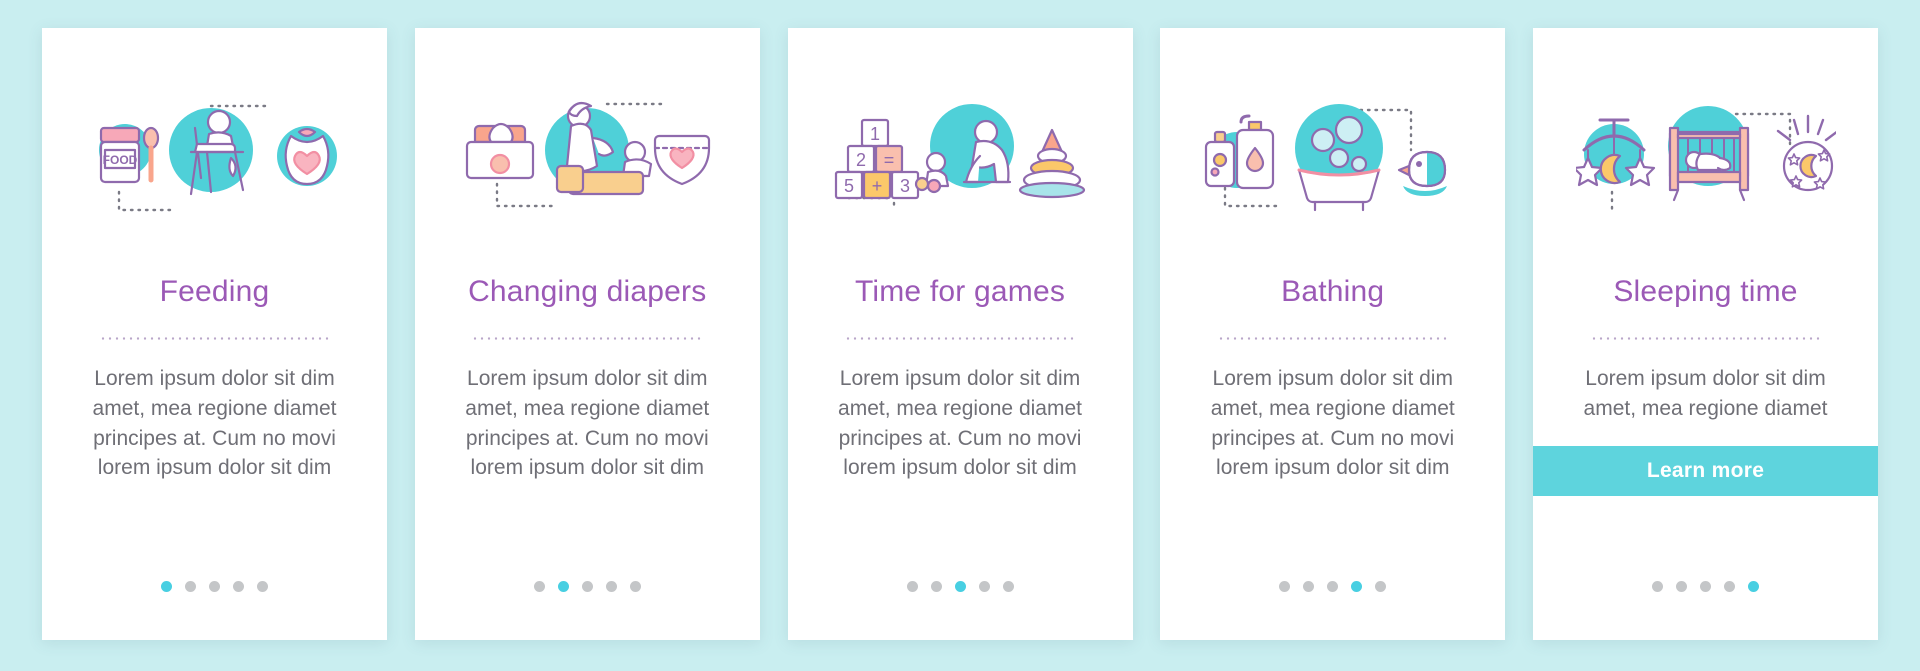 The height and width of the screenshot is (671, 1920). What do you see at coordinates (960, 145) in the screenshot?
I see `time-for-games-illustration: 1 2 = 5 + 3` at bounding box center [960, 145].